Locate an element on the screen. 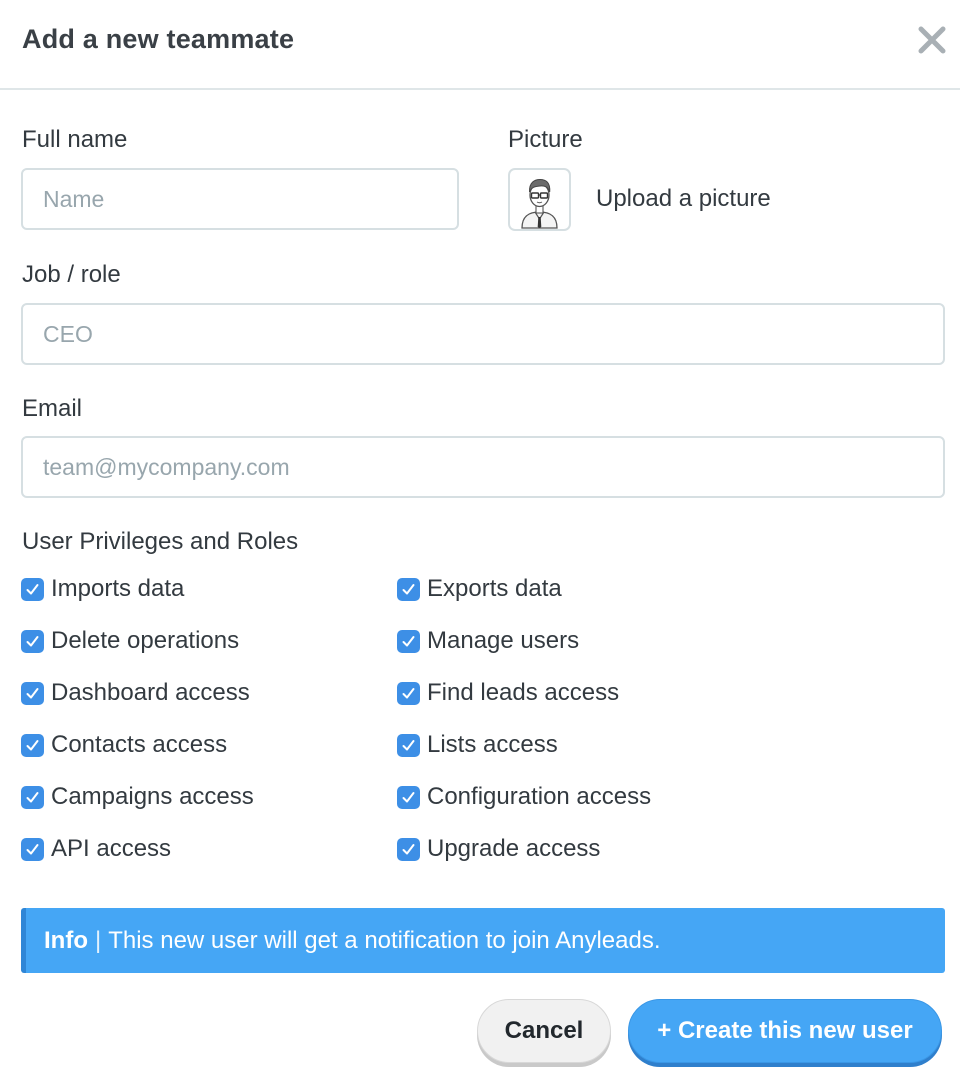 The width and height of the screenshot is (960, 1084). privilege-upgrade-access: Upgrade access is located at coordinates (498, 849).